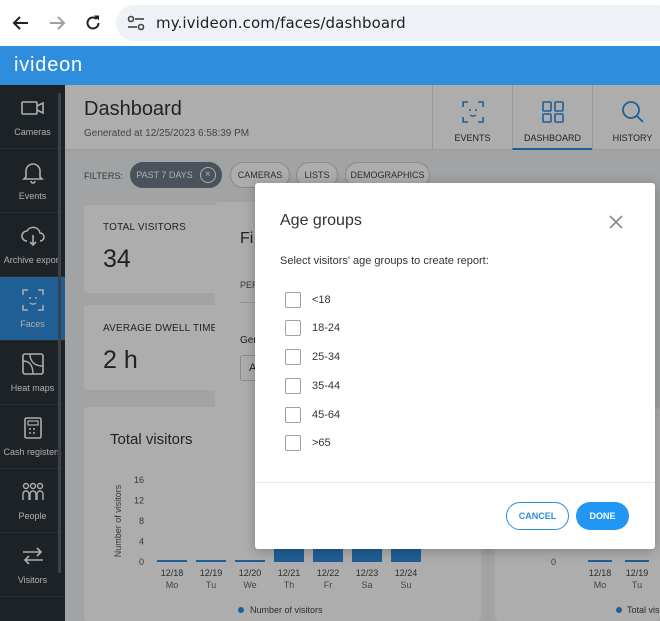  What do you see at coordinates (321, 443) in the screenshot?
I see `age-option-label: >65` at bounding box center [321, 443].